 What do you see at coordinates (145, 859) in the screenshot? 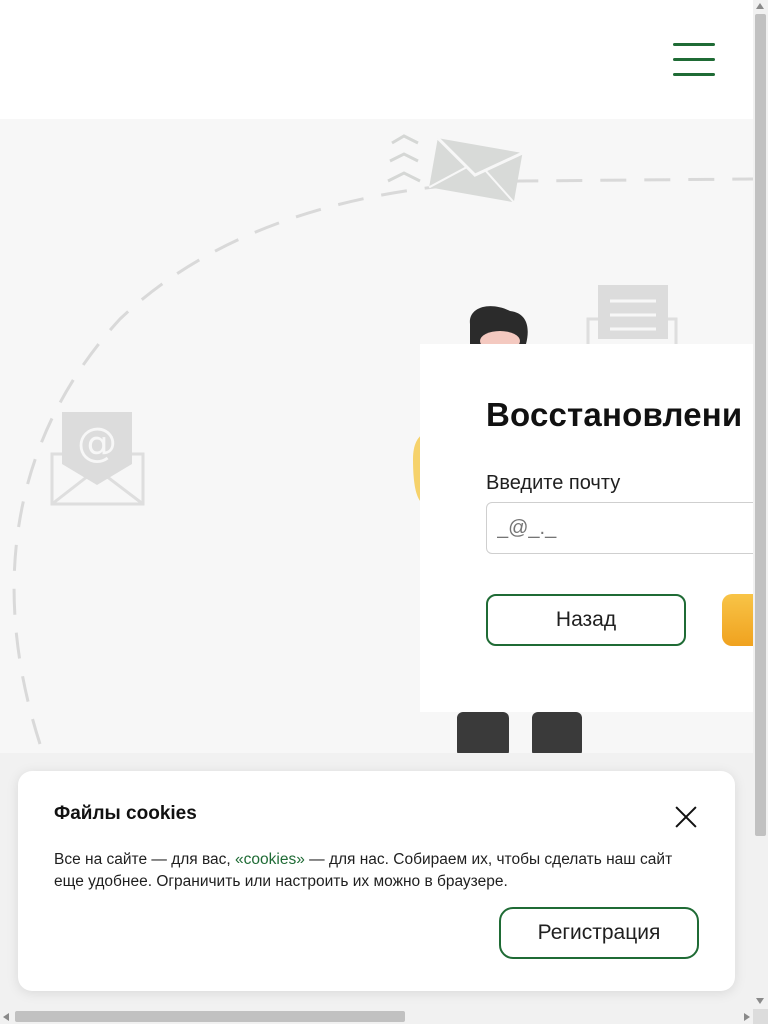
I see `cookie-text-start: Все на сайте — для вас,` at bounding box center [145, 859].